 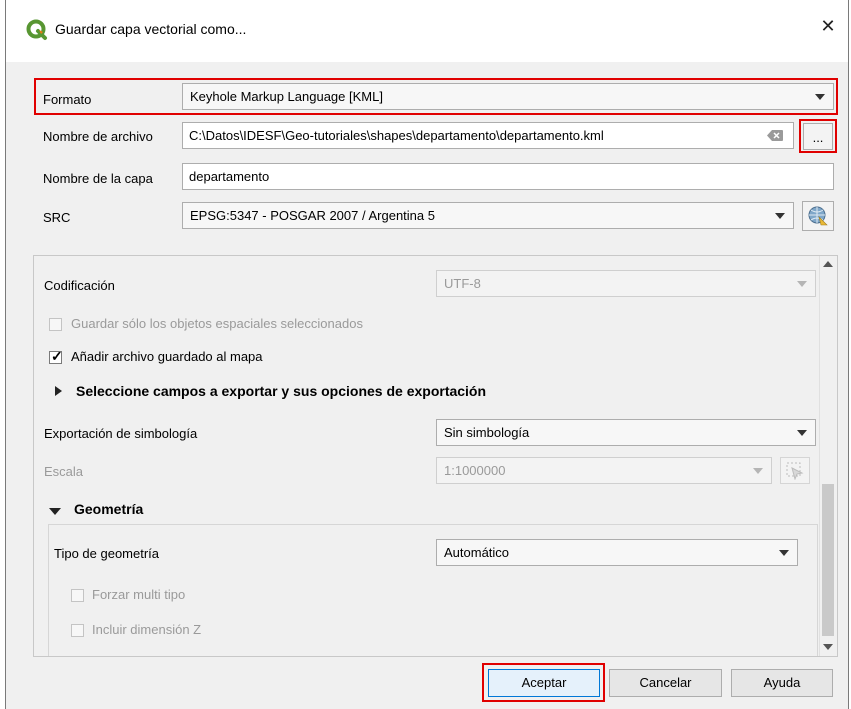 I want to click on collapse-arrow-icon, so click(x=55, y=511).